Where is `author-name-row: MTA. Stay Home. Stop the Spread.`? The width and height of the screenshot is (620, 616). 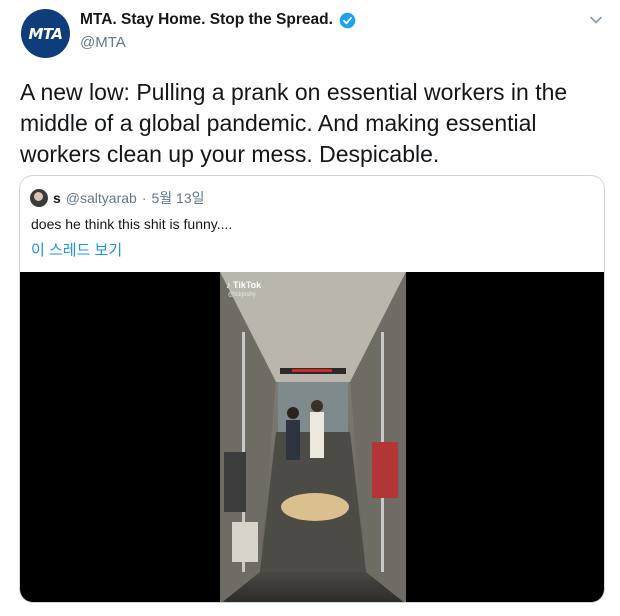 author-name-row: MTA. Stay Home. Stop the Spread. is located at coordinates (218, 20).